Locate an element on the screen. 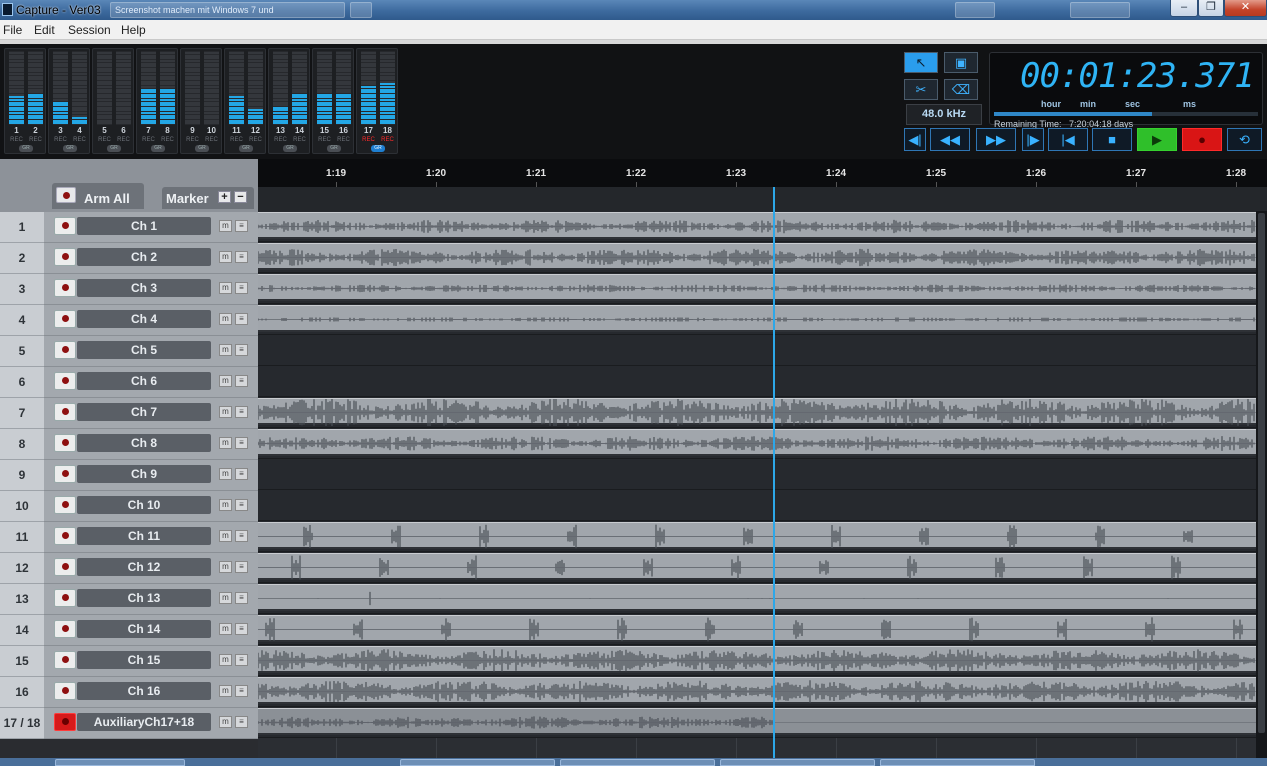 The height and width of the screenshot is (766, 1267). close-button: ✕ is located at coordinates (1245, 8).